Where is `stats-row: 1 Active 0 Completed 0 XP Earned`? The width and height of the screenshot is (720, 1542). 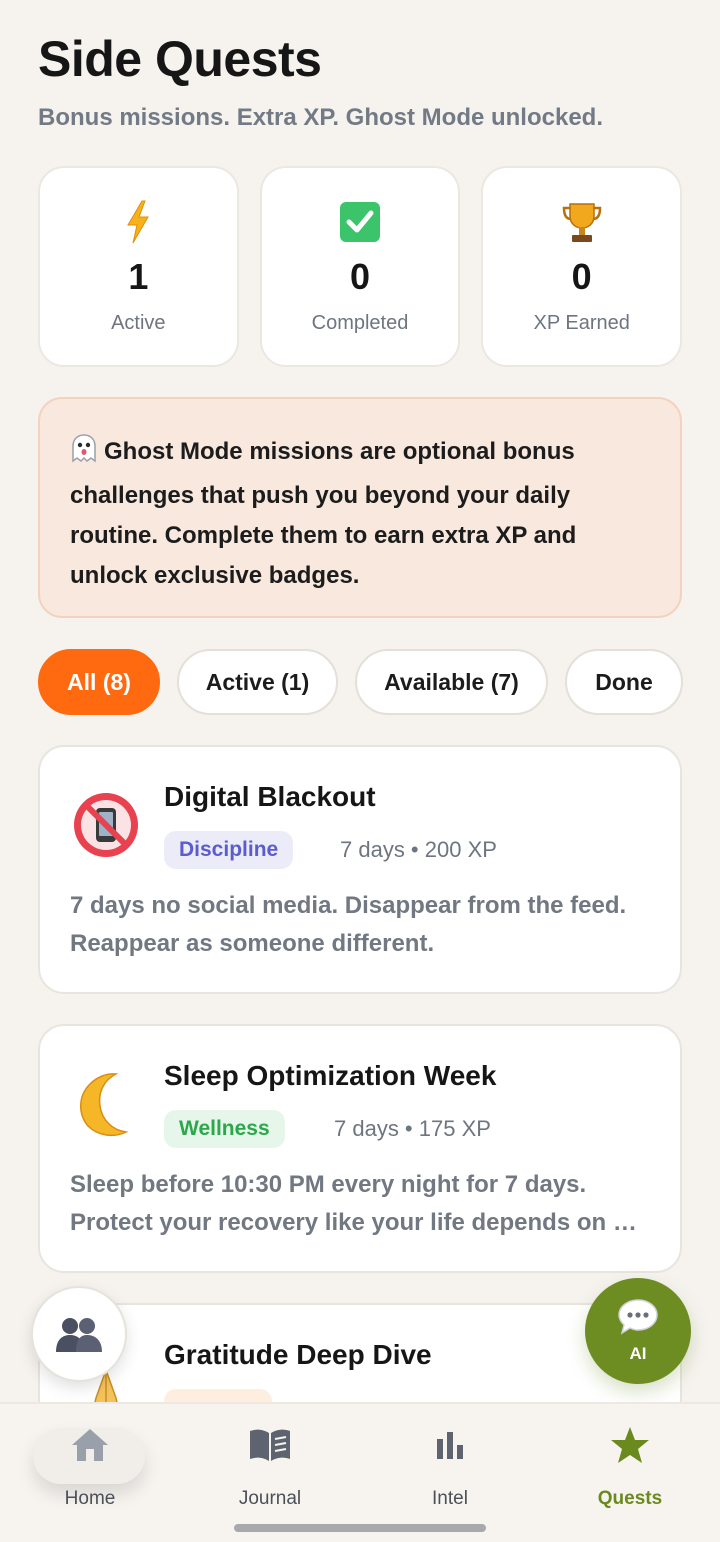 stats-row: 1 Active 0 Completed 0 XP Earned is located at coordinates (360, 266).